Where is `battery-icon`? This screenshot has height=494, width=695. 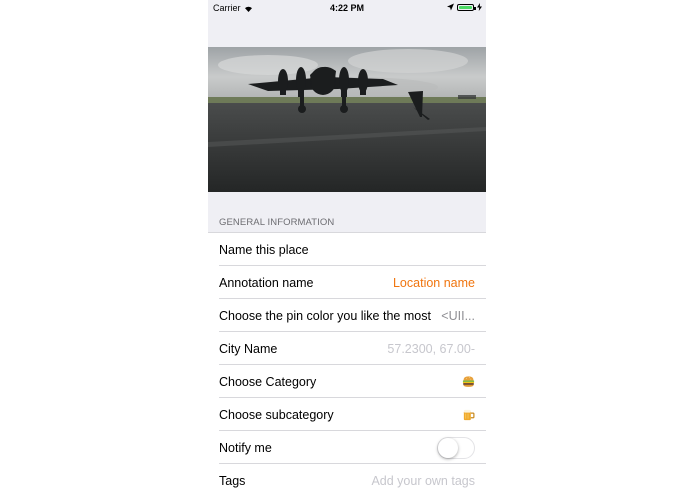
battery-icon is located at coordinates (466, 7).